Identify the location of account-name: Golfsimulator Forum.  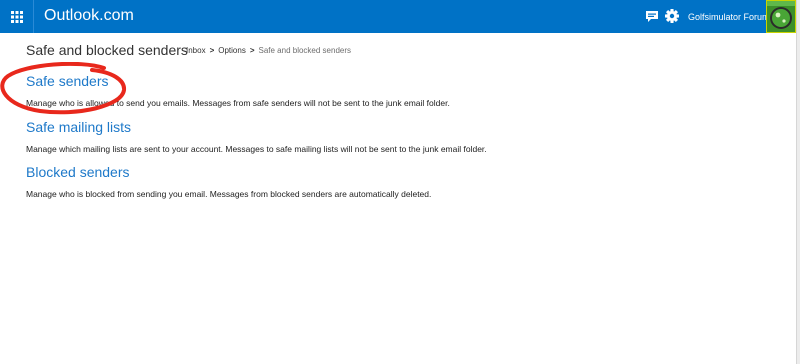
(729, 17).